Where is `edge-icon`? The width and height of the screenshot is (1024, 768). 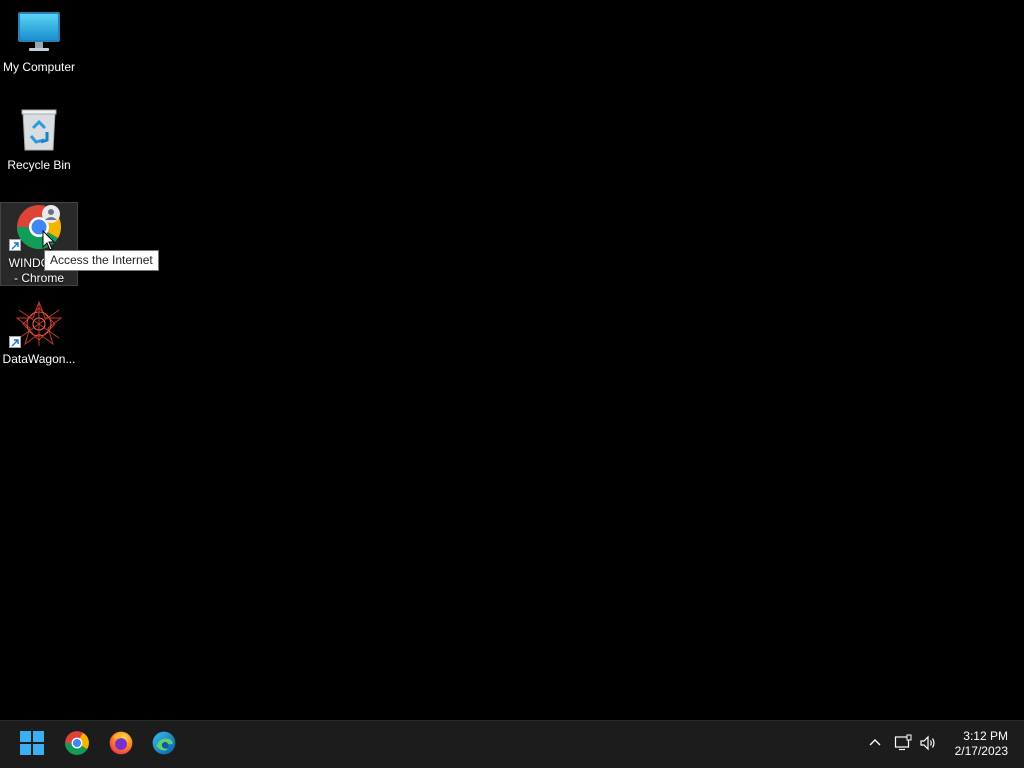
edge-icon is located at coordinates (164, 745).